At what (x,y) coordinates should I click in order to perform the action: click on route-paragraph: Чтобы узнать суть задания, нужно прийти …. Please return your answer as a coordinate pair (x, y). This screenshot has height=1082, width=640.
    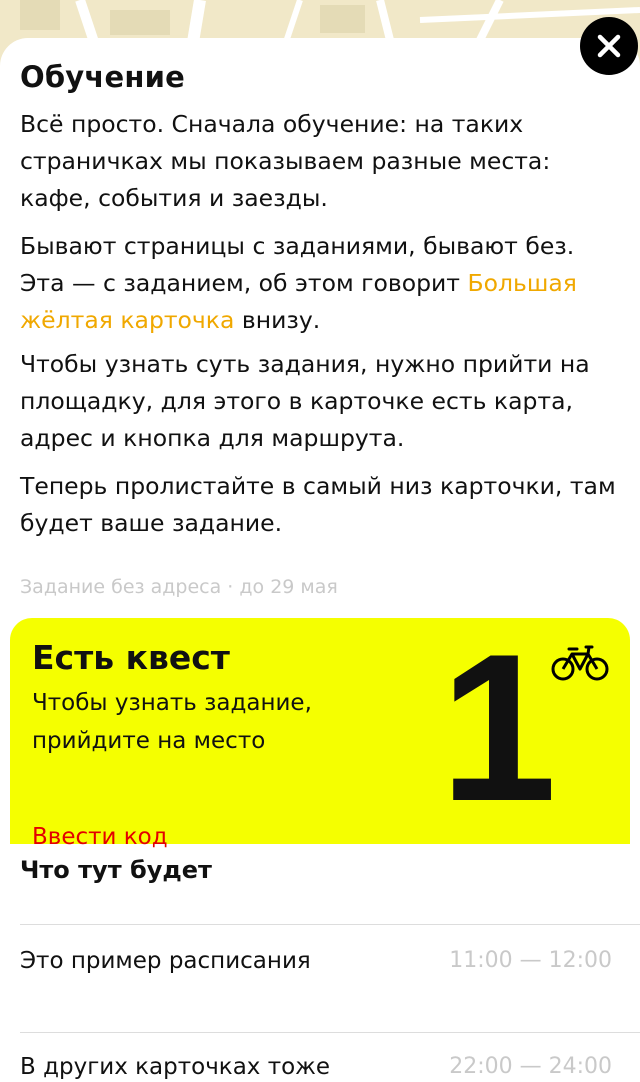
    Looking at the image, I should click on (305, 401).